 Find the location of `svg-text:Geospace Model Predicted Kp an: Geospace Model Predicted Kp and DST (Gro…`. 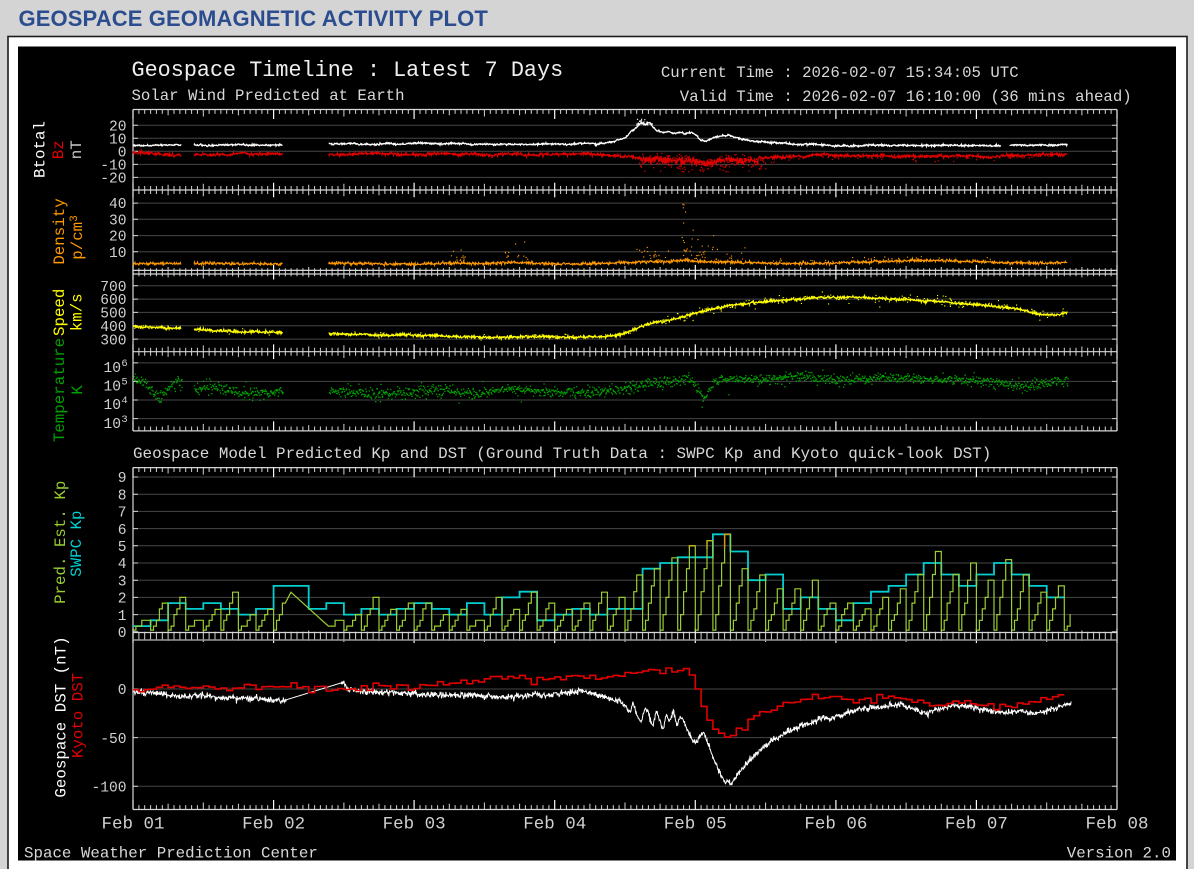

svg-text:Geospace Model Predicted Kp an: Geospace Model Predicted Kp and DST (Gro… is located at coordinates (562, 454).